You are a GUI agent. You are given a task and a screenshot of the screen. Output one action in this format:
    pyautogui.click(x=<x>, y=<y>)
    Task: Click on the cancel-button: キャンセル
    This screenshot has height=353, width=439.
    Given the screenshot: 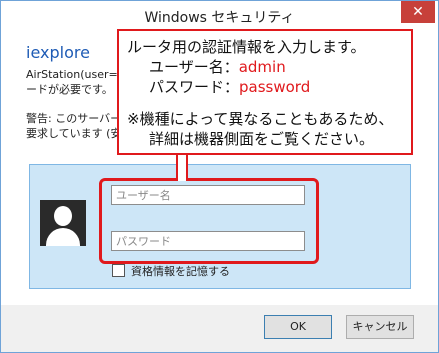 What is the action you would take?
    pyautogui.click(x=380, y=327)
    